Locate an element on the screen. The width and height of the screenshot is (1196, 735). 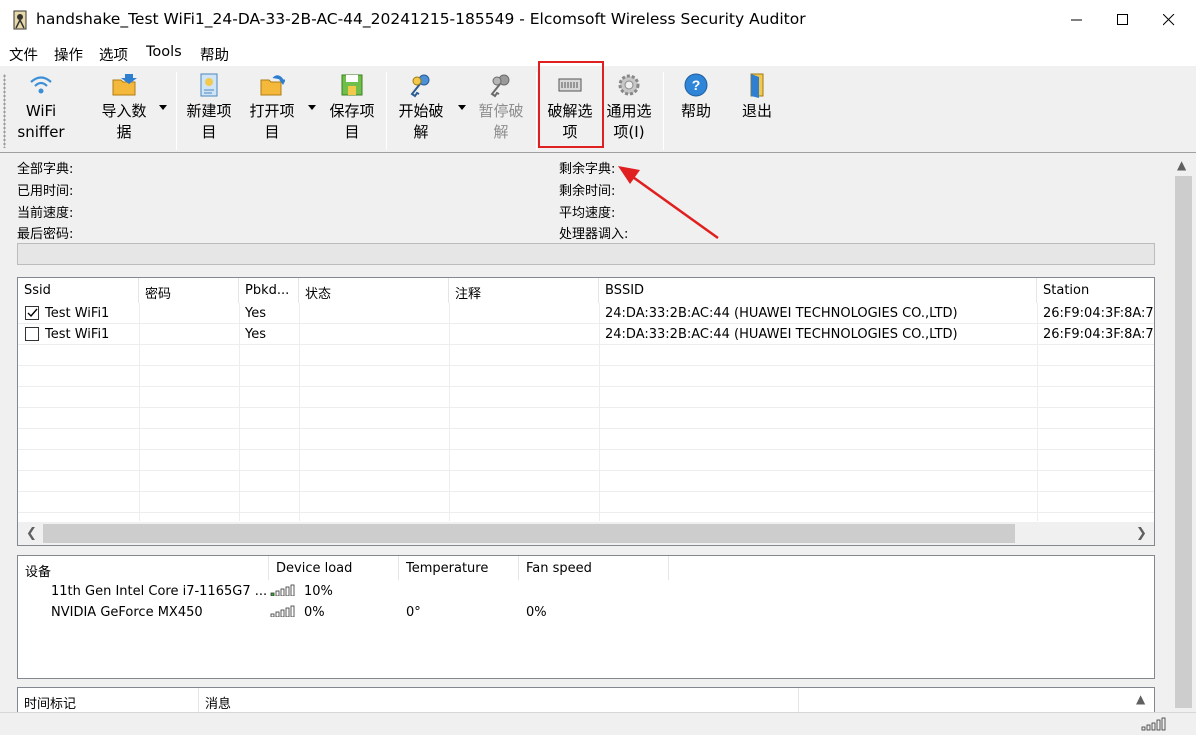
scroll-left-icon: ❮ is located at coordinates (31, 533).